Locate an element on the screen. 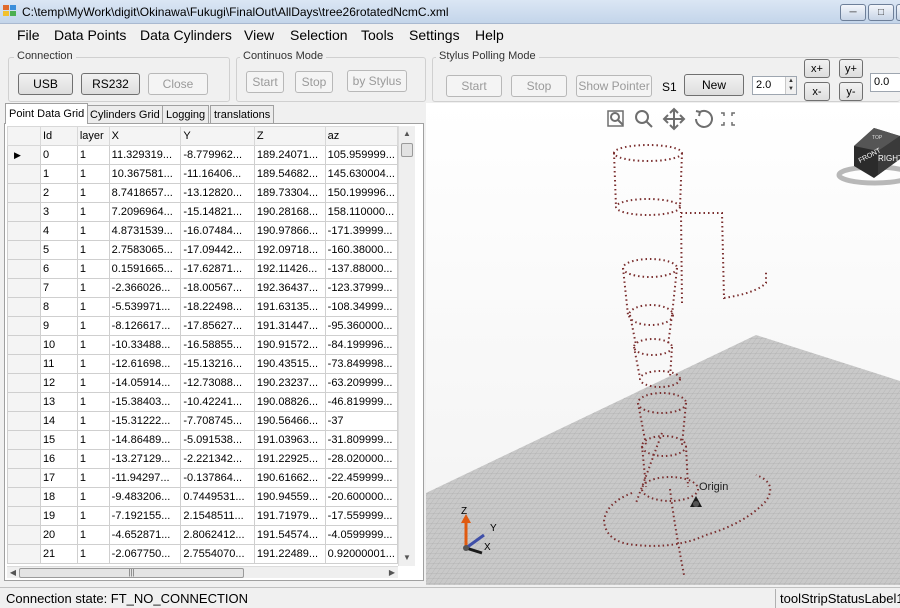 The image size is (900, 608). table-cell: 13 is located at coordinates (58, 402).